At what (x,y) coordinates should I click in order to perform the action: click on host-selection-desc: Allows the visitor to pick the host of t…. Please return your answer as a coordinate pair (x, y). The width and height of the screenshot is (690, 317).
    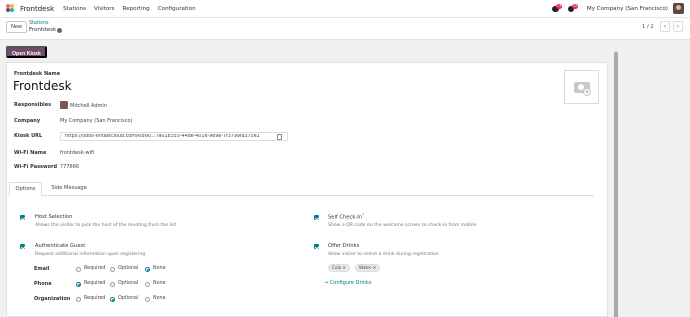
    Looking at the image, I should click on (106, 225).